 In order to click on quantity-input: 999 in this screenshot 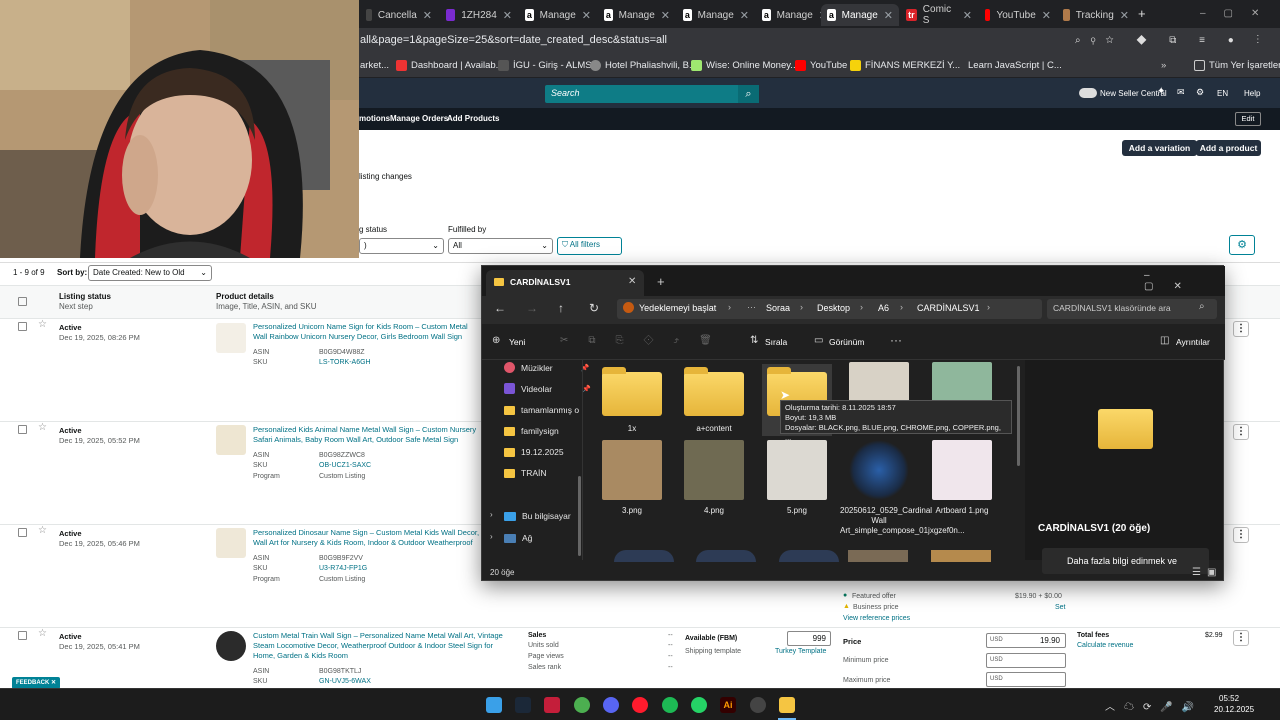, I will do `click(809, 638)`.